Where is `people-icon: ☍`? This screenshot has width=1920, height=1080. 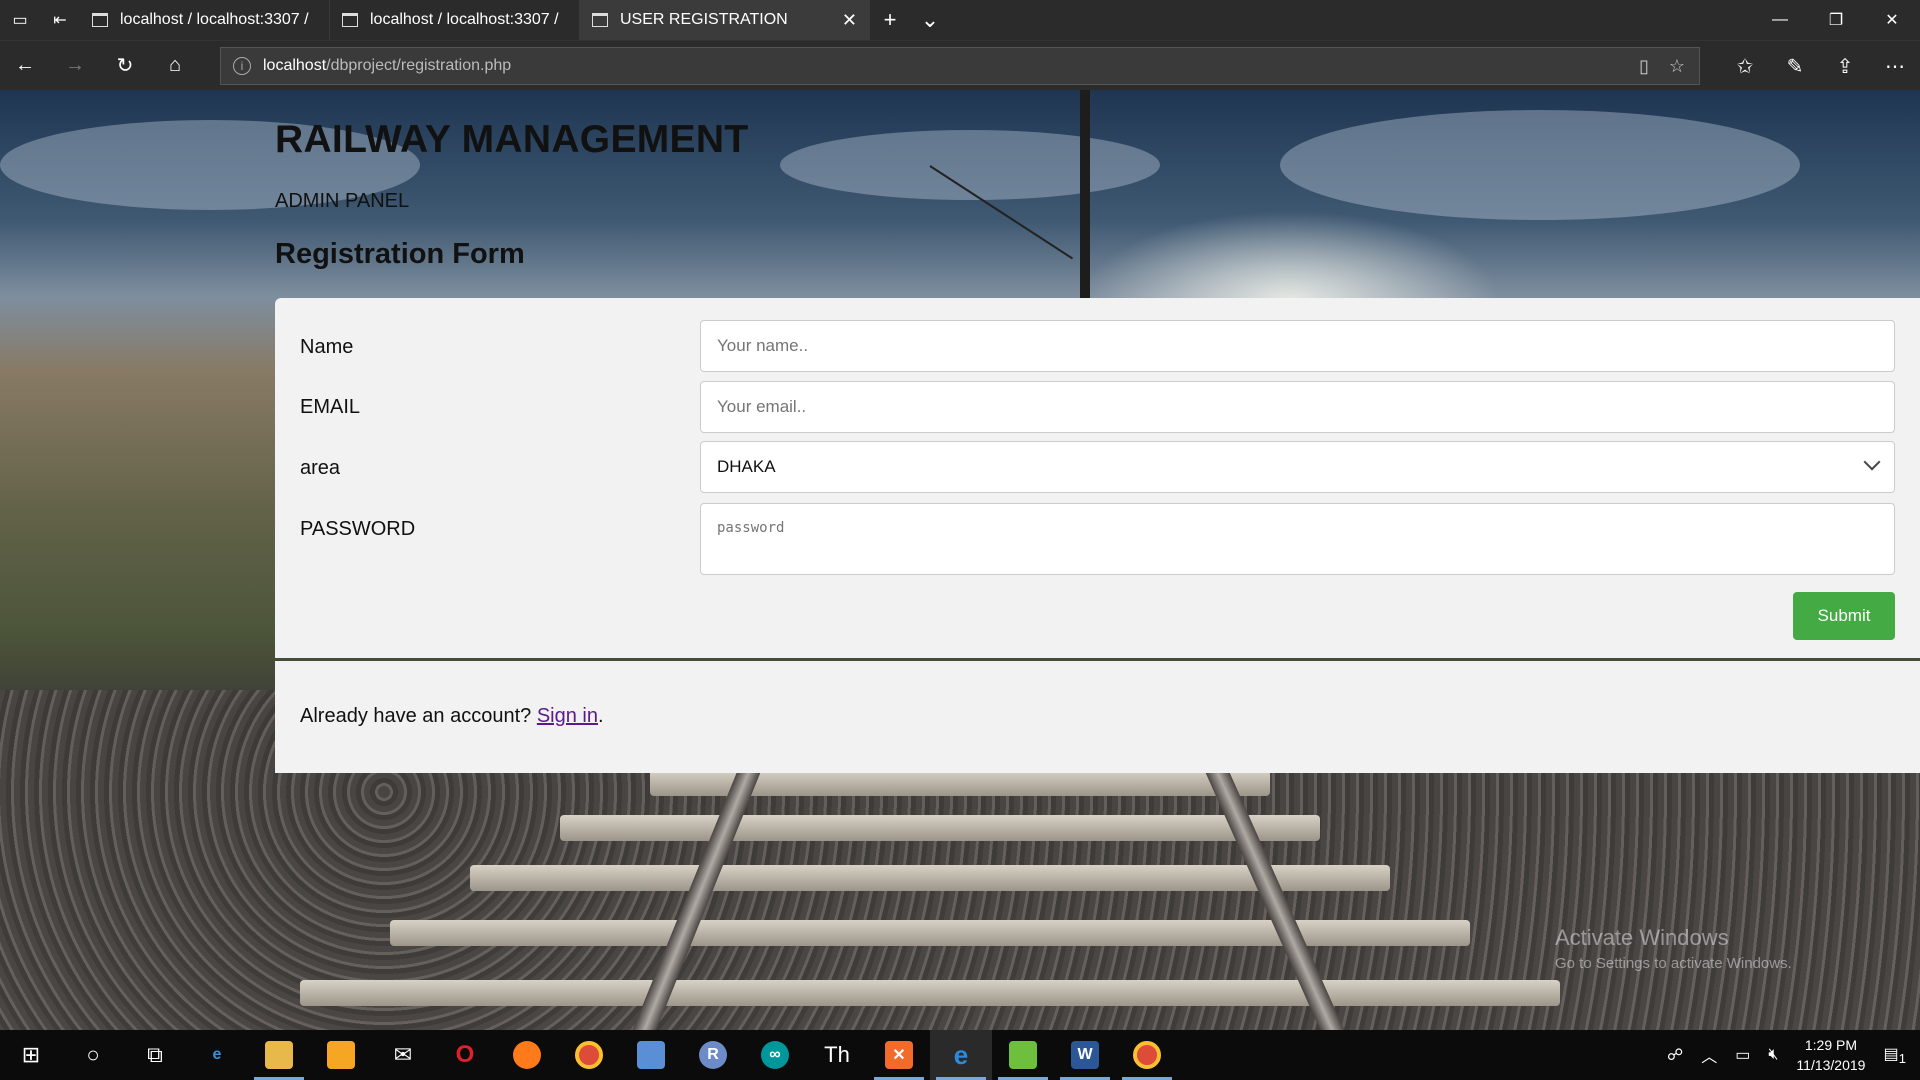
people-icon: ☍ is located at coordinates (1675, 1055).